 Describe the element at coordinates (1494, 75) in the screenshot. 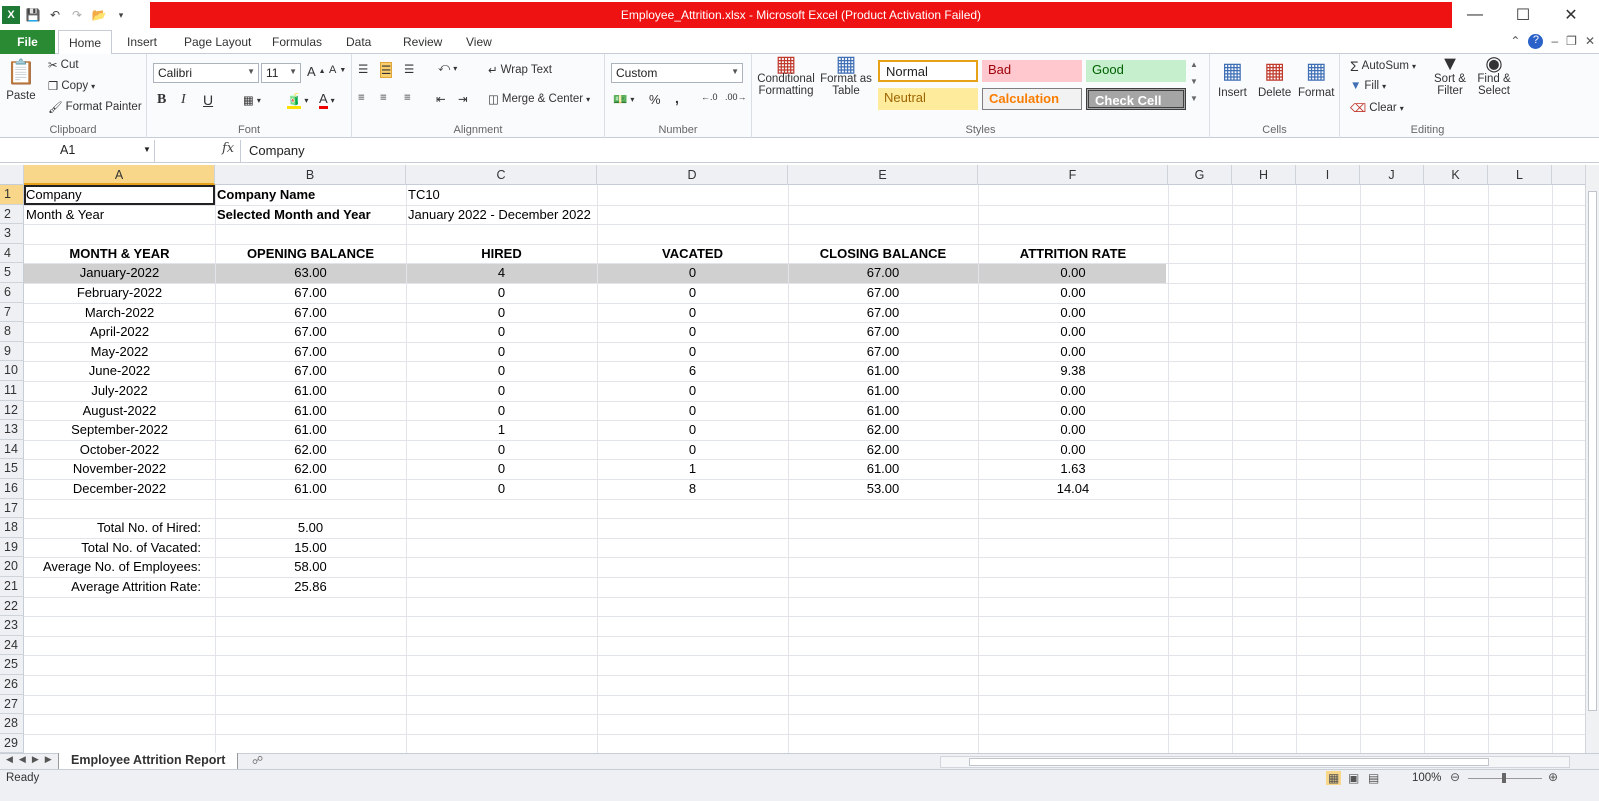

I see `find-select-button: ◉ Find & Select` at that location.